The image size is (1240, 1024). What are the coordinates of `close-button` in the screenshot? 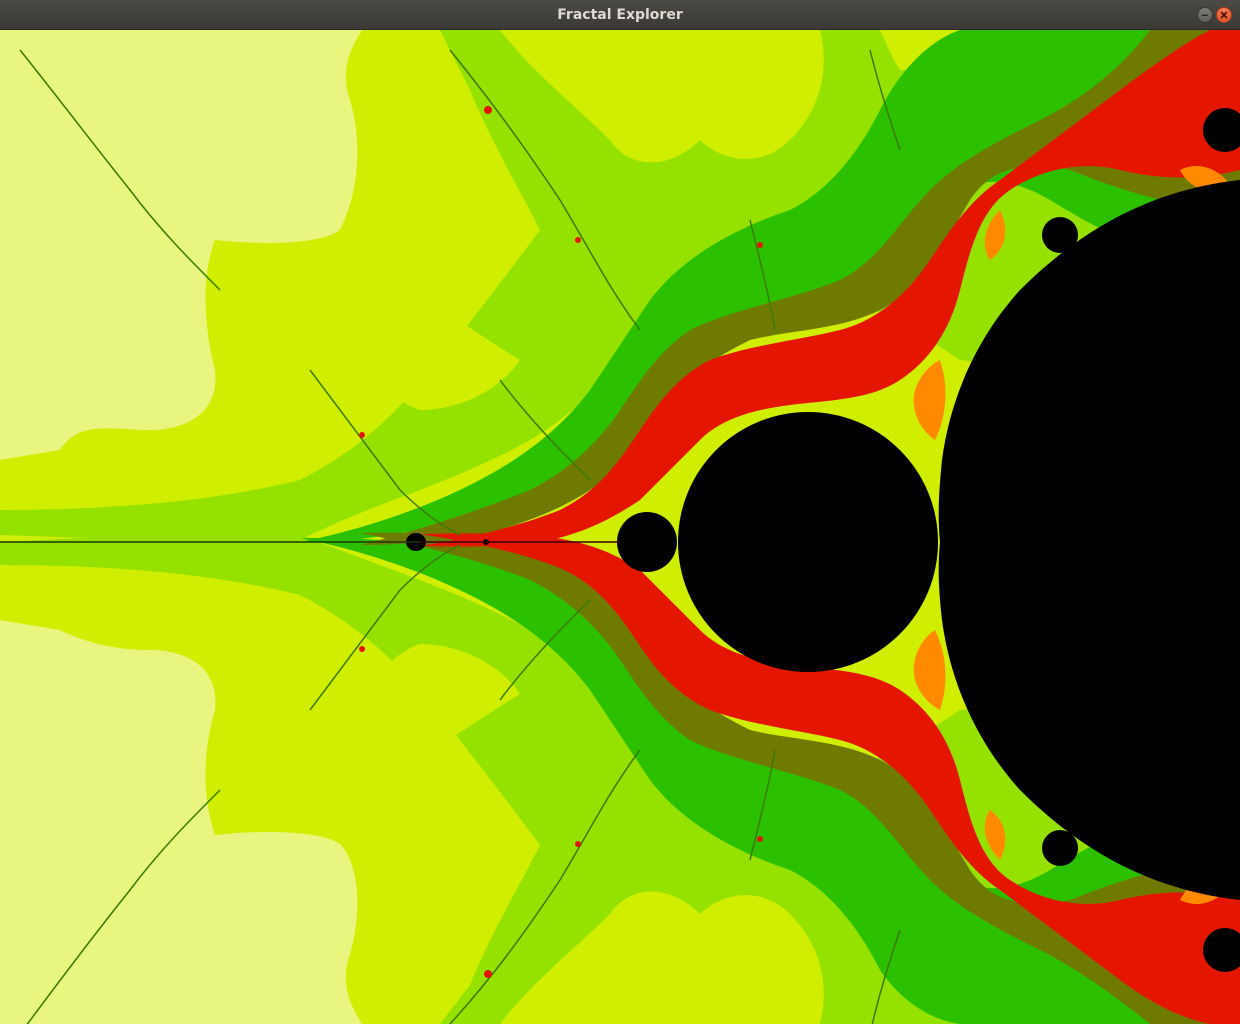 It's located at (1224, 15).